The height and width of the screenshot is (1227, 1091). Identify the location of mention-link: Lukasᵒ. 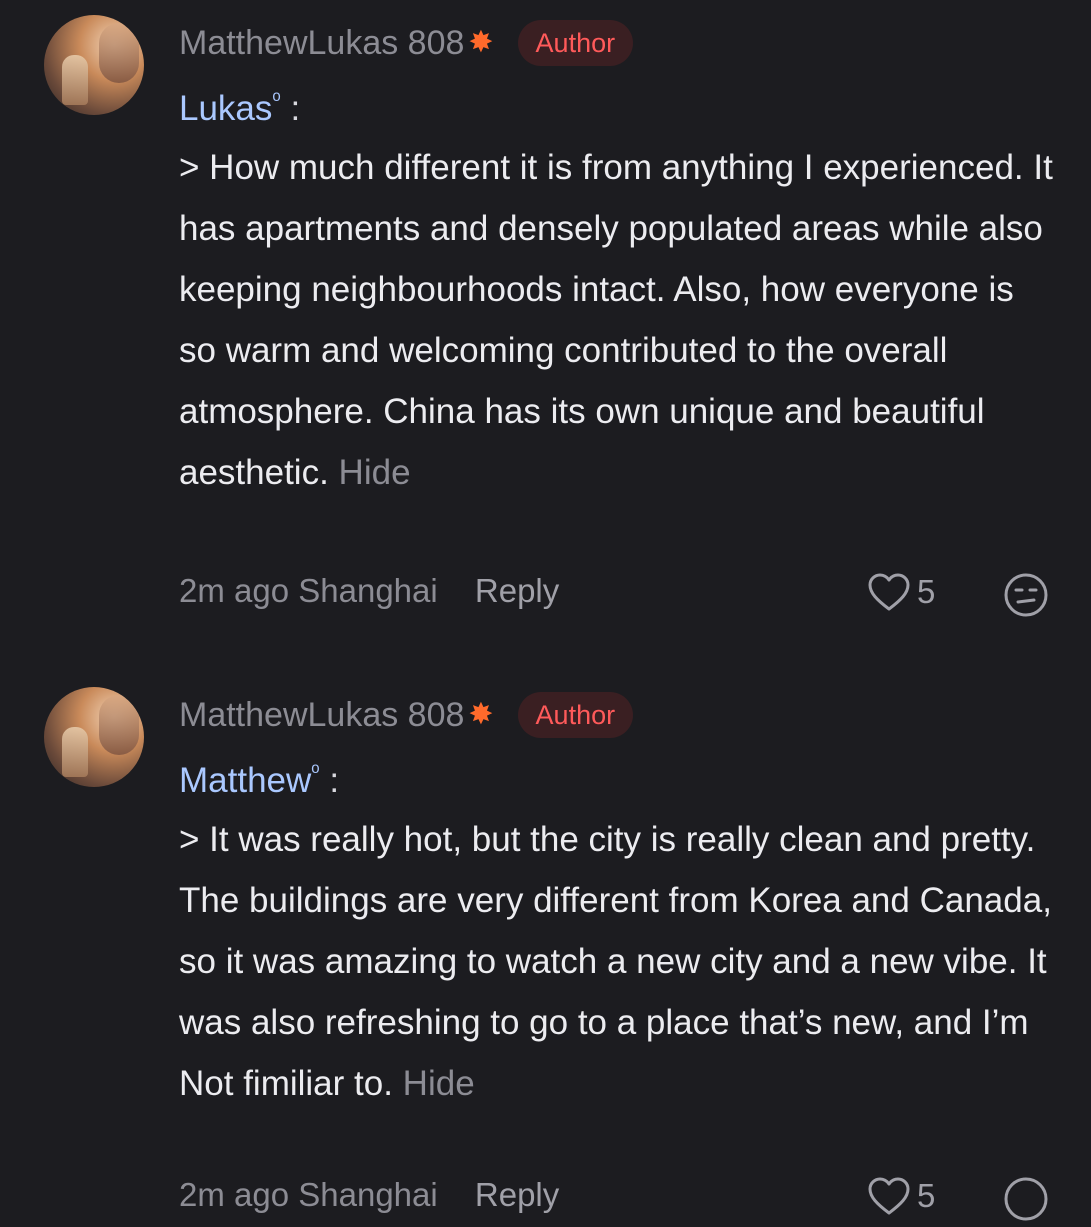
(230, 107).